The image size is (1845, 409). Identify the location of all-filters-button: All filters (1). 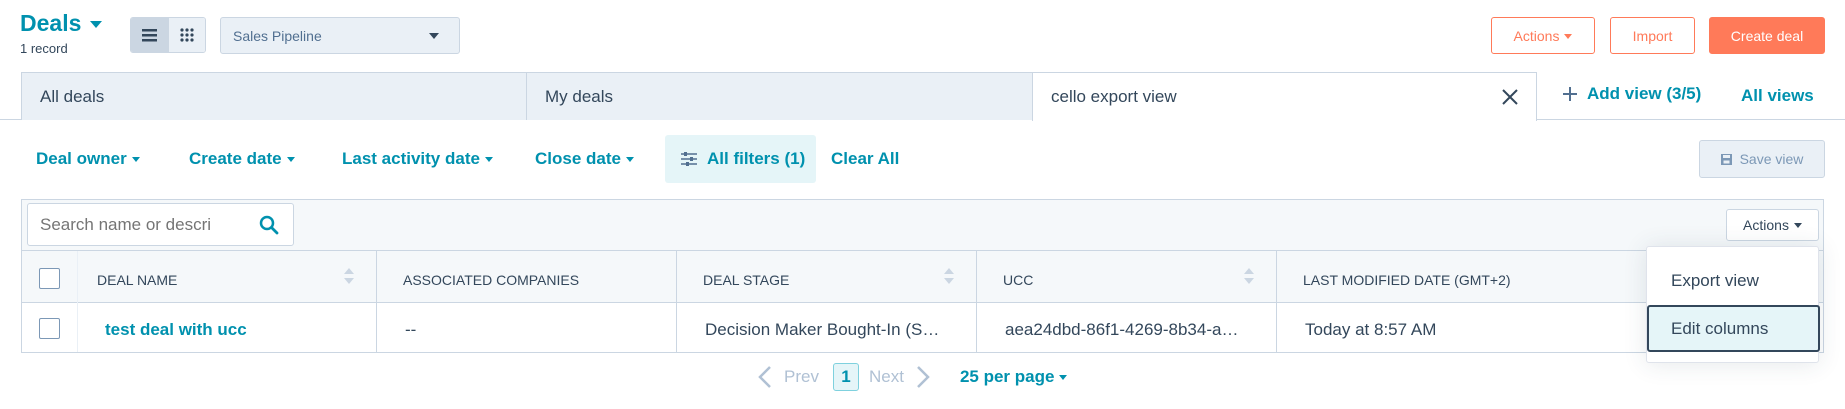
(740, 159).